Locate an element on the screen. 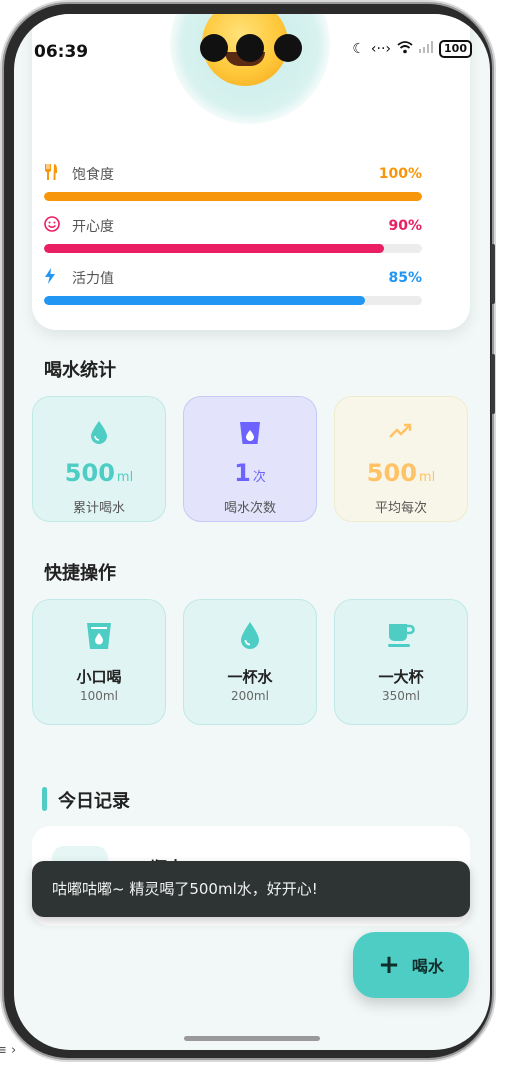  bolt-icon is located at coordinates (54, 278).